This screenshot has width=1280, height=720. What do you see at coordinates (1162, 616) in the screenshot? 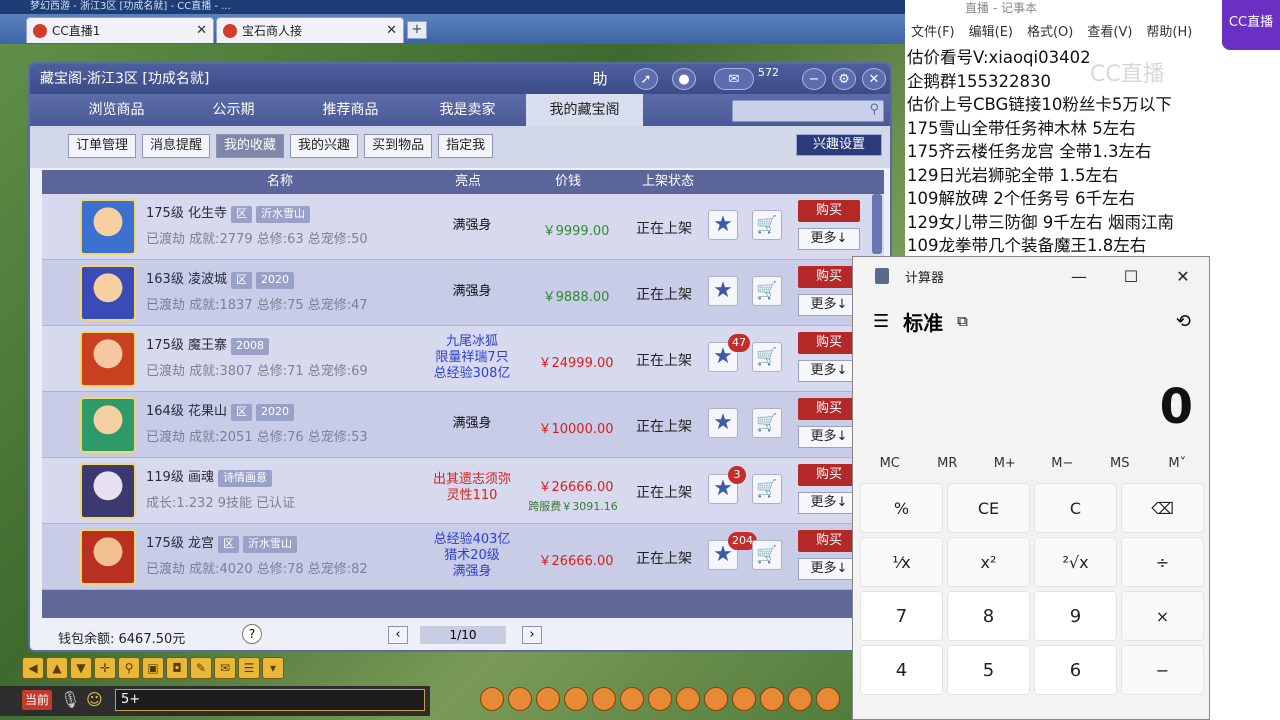
I see `multiply-key: ×` at bounding box center [1162, 616].